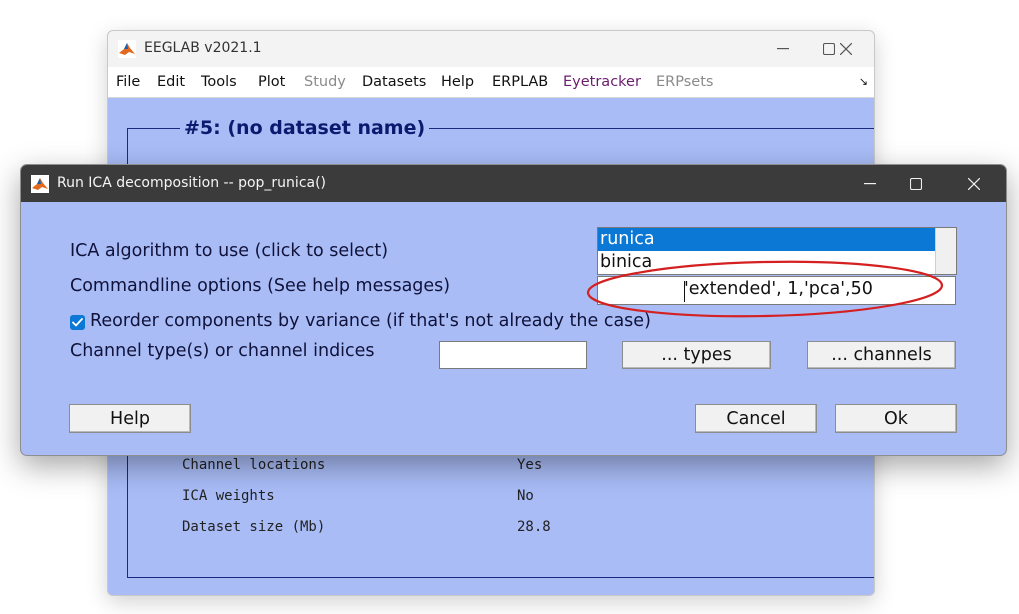 The image size is (1019, 614). What do you see at coordinates (203, 48) in the screenshot?
I see `main-window-title: EEGLAB v2021.1` at bounding box center [203, 48].